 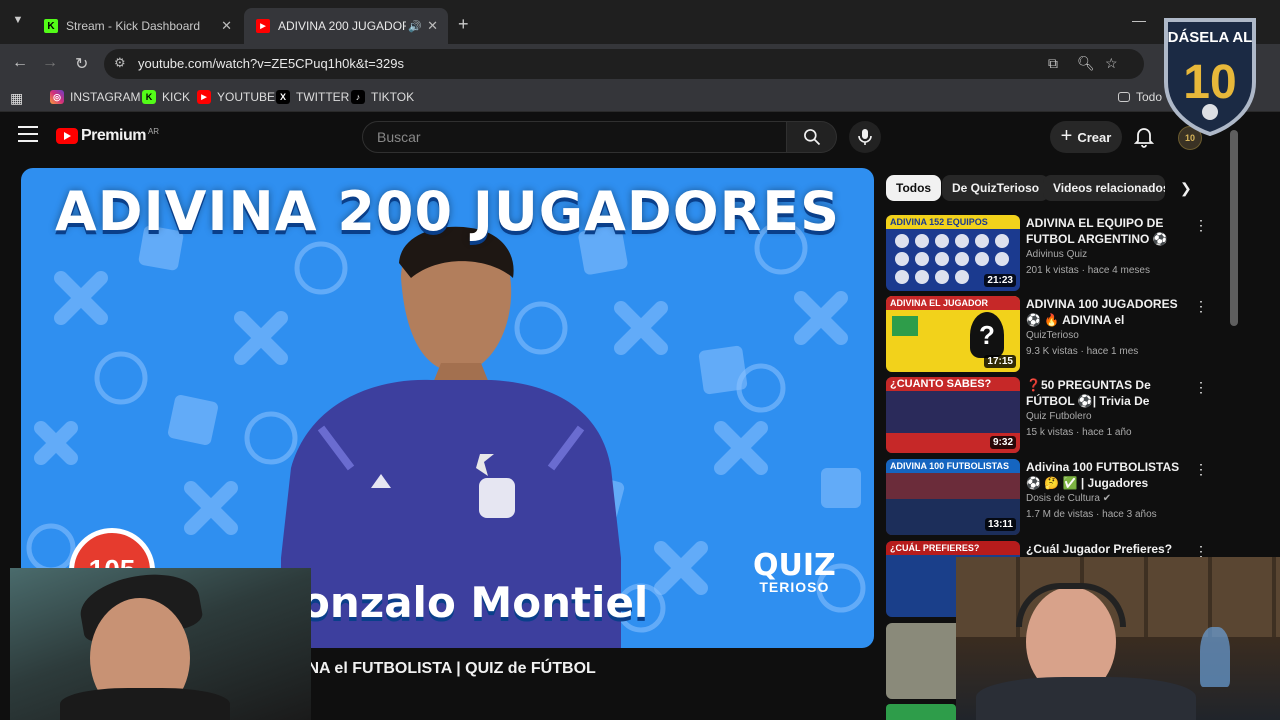 I want to click on notifications-button, so click(x=1144, y=139).